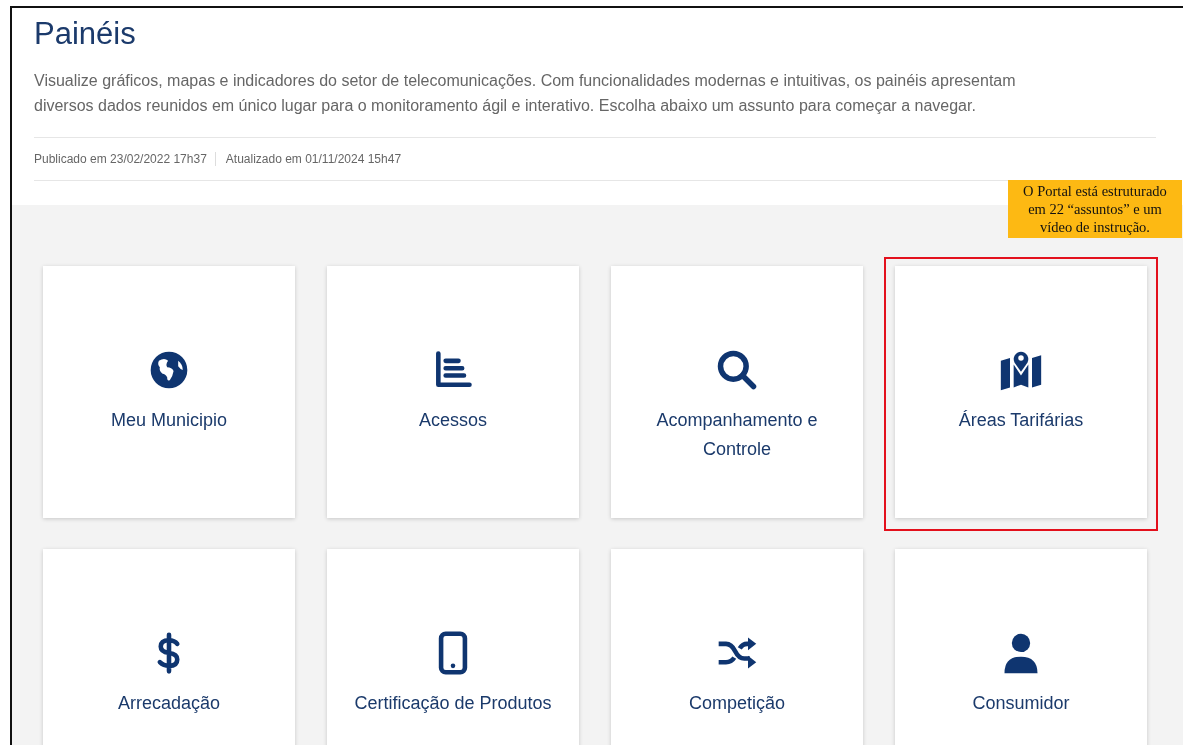 This screenshot has height=745, width=1183. I want to click on topic-card: Competição, so click(737, 647).